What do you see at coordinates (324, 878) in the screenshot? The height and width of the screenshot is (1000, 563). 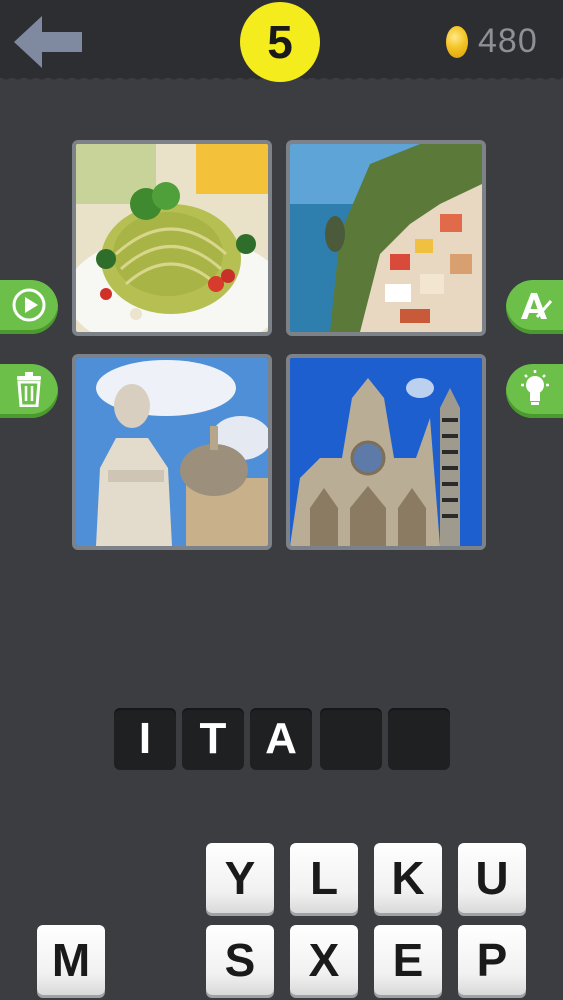 I see `letter-key: L` at bounding box center [324, 878].